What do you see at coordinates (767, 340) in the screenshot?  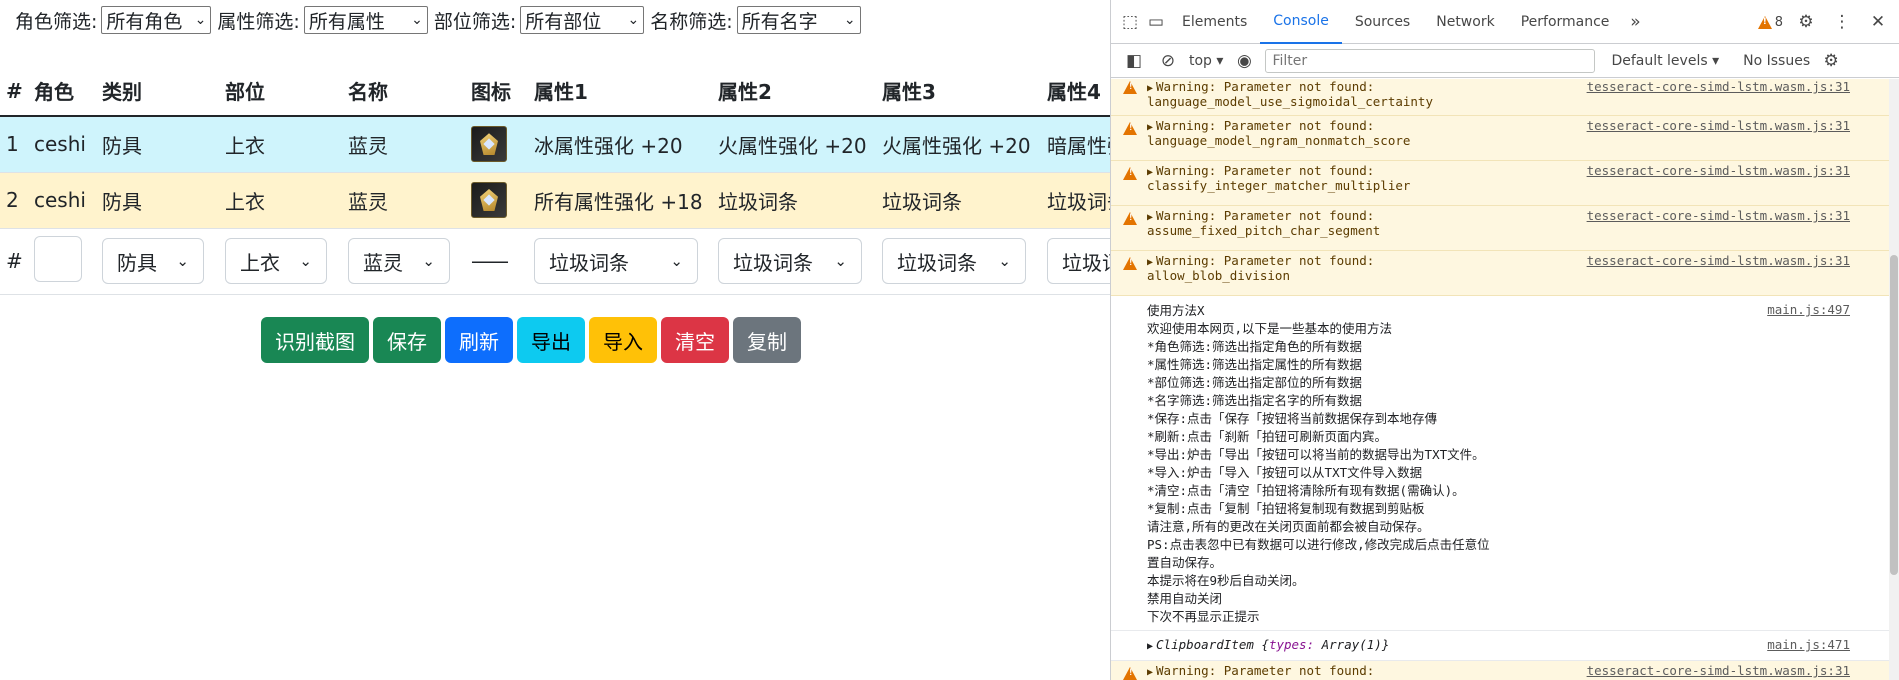 I see `copy-button: 复制` at bounding box center [767, 340].